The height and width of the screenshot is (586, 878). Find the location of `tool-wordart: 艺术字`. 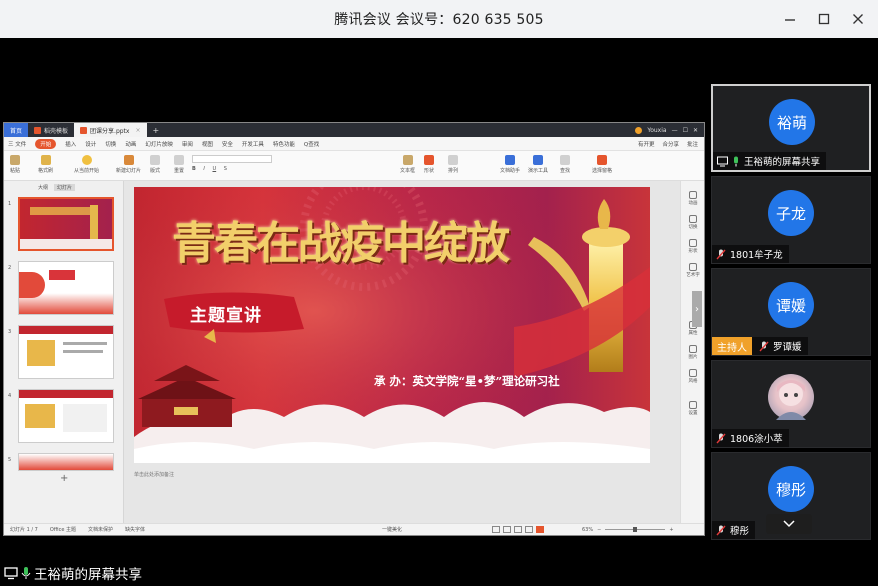

tool-wordart: 艺术字 is located at coordinates (693, 270).